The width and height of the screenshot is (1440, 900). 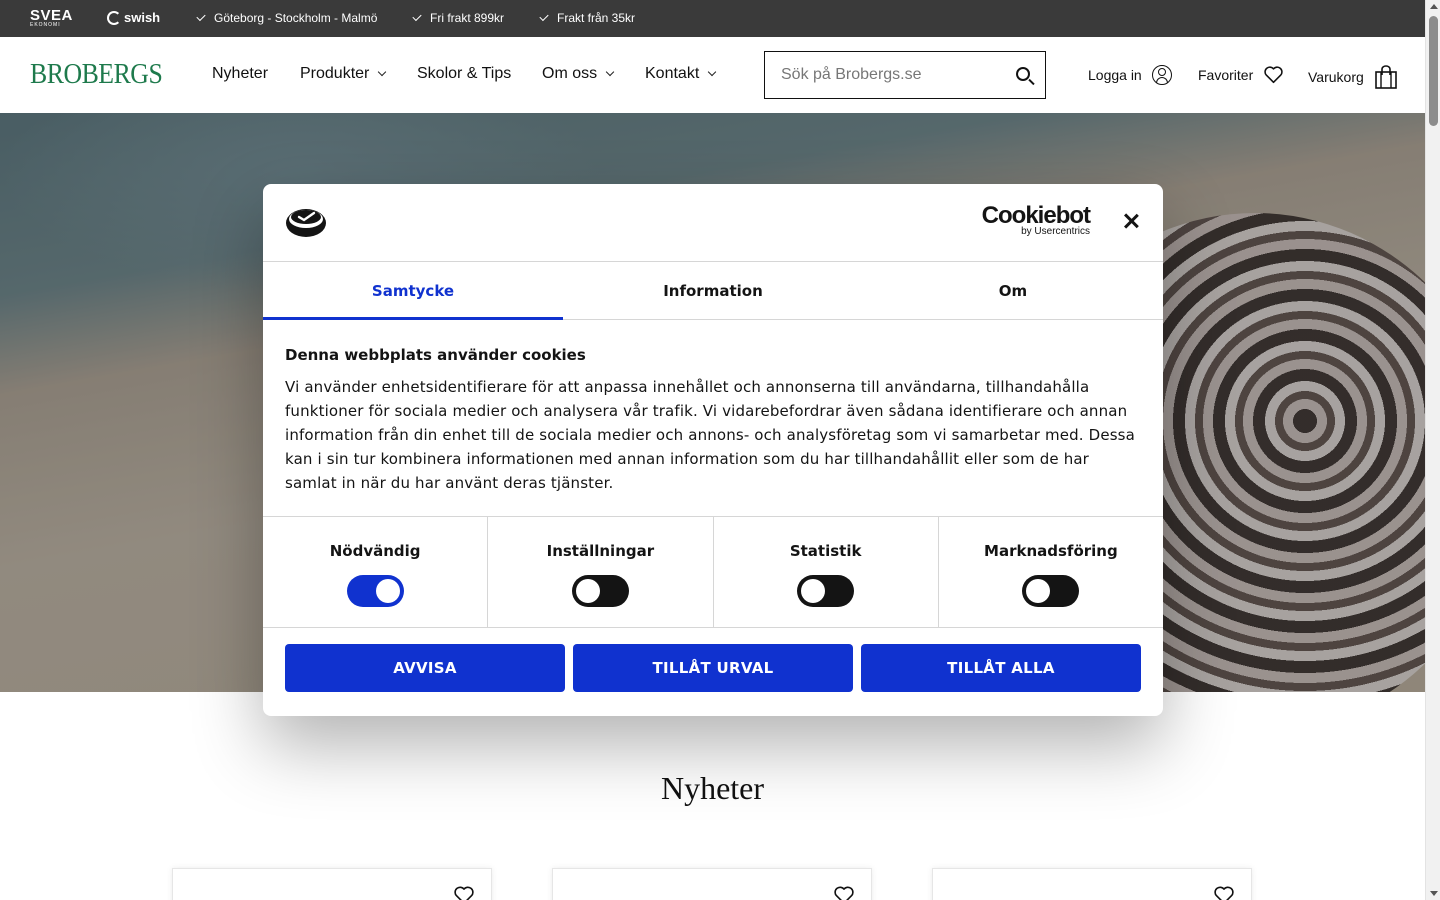 I want to click on usp-label: Fri frakt 899kr, so click(x=467, y=18).